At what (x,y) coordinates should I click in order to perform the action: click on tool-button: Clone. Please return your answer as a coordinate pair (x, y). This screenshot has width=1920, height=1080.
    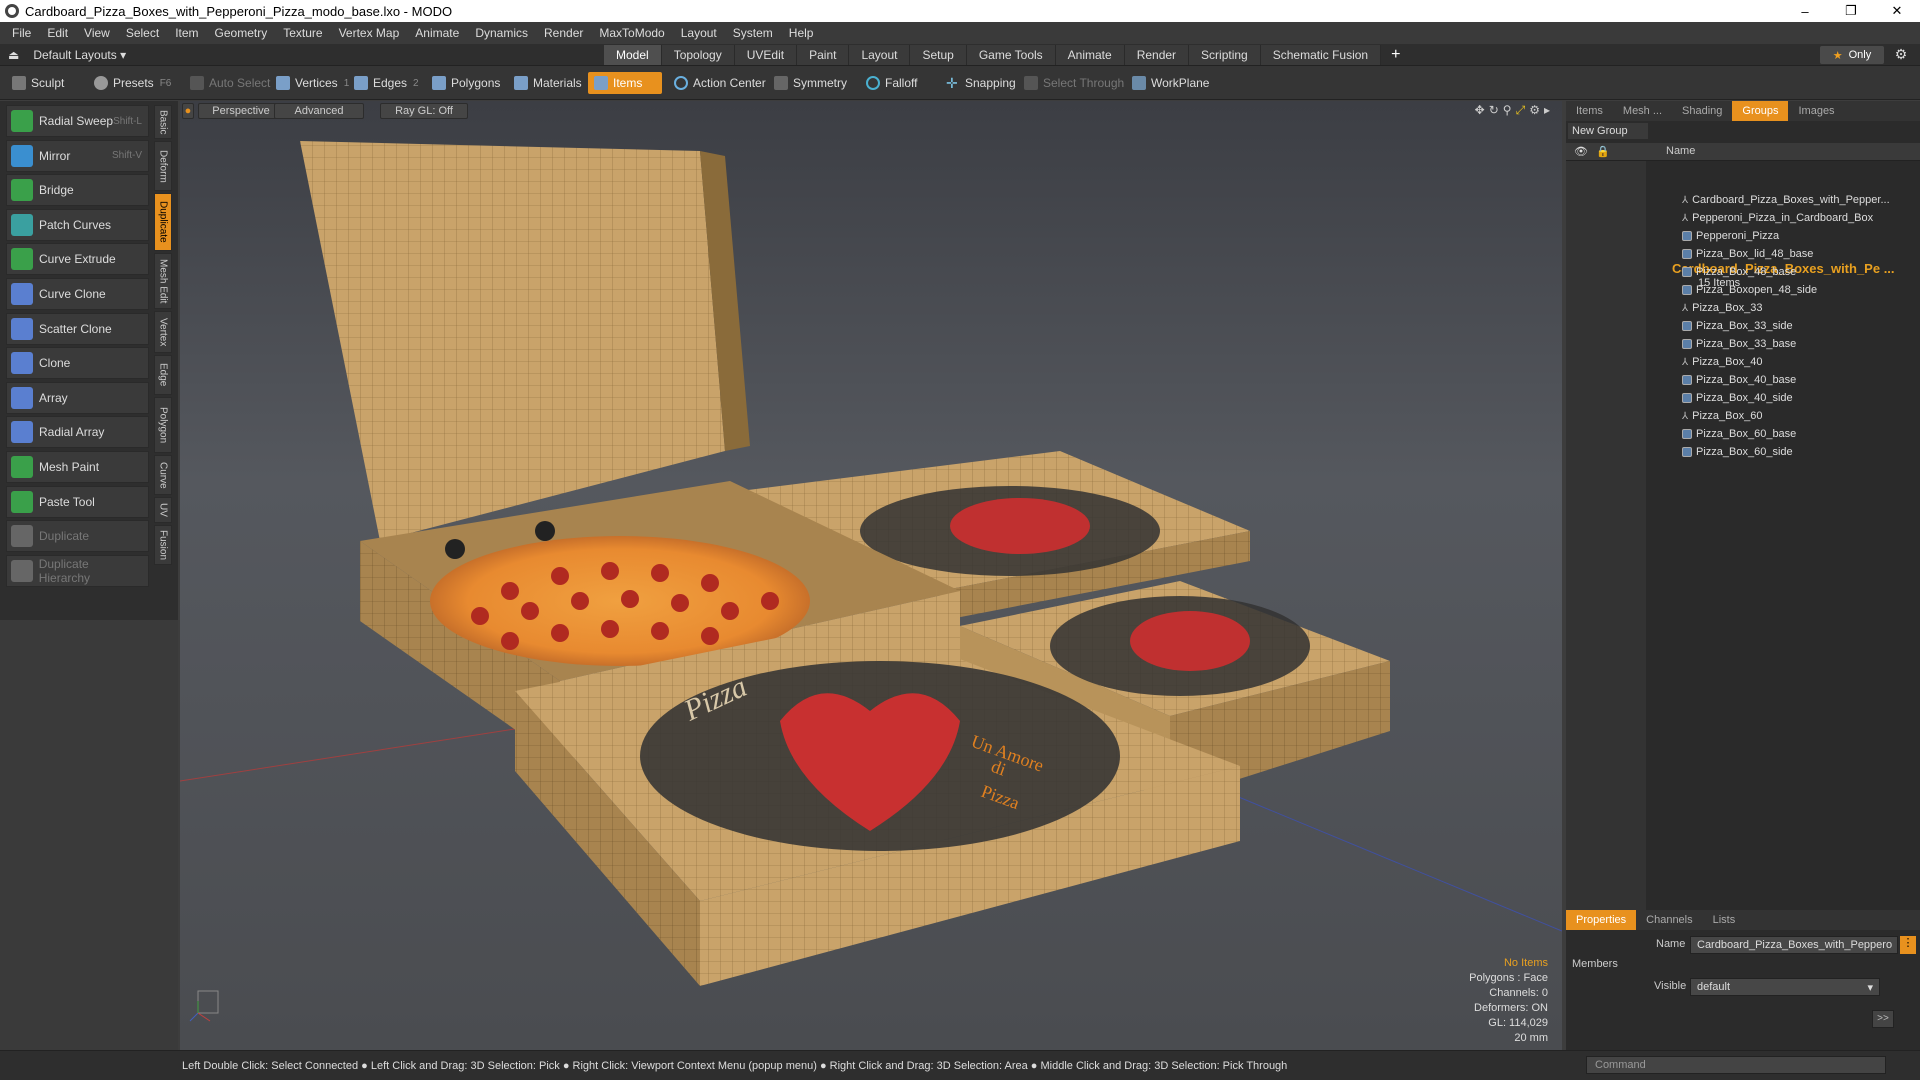
    Looking at the image, I should click on (77, 363).